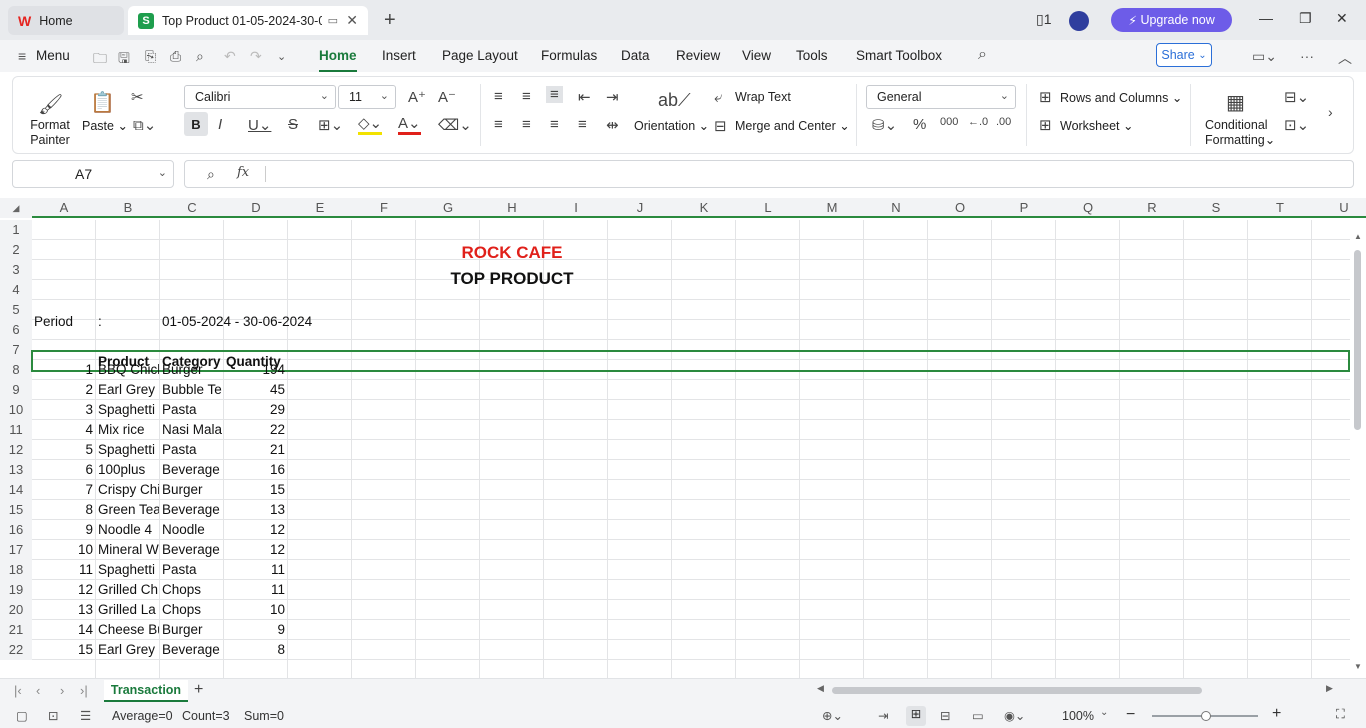 Image resolution: width=1366 pixels, height=728 pixels. Describe the element at coordinates (1206, 716) in the screenshot. I see `zoom-slider-handle` at that location.